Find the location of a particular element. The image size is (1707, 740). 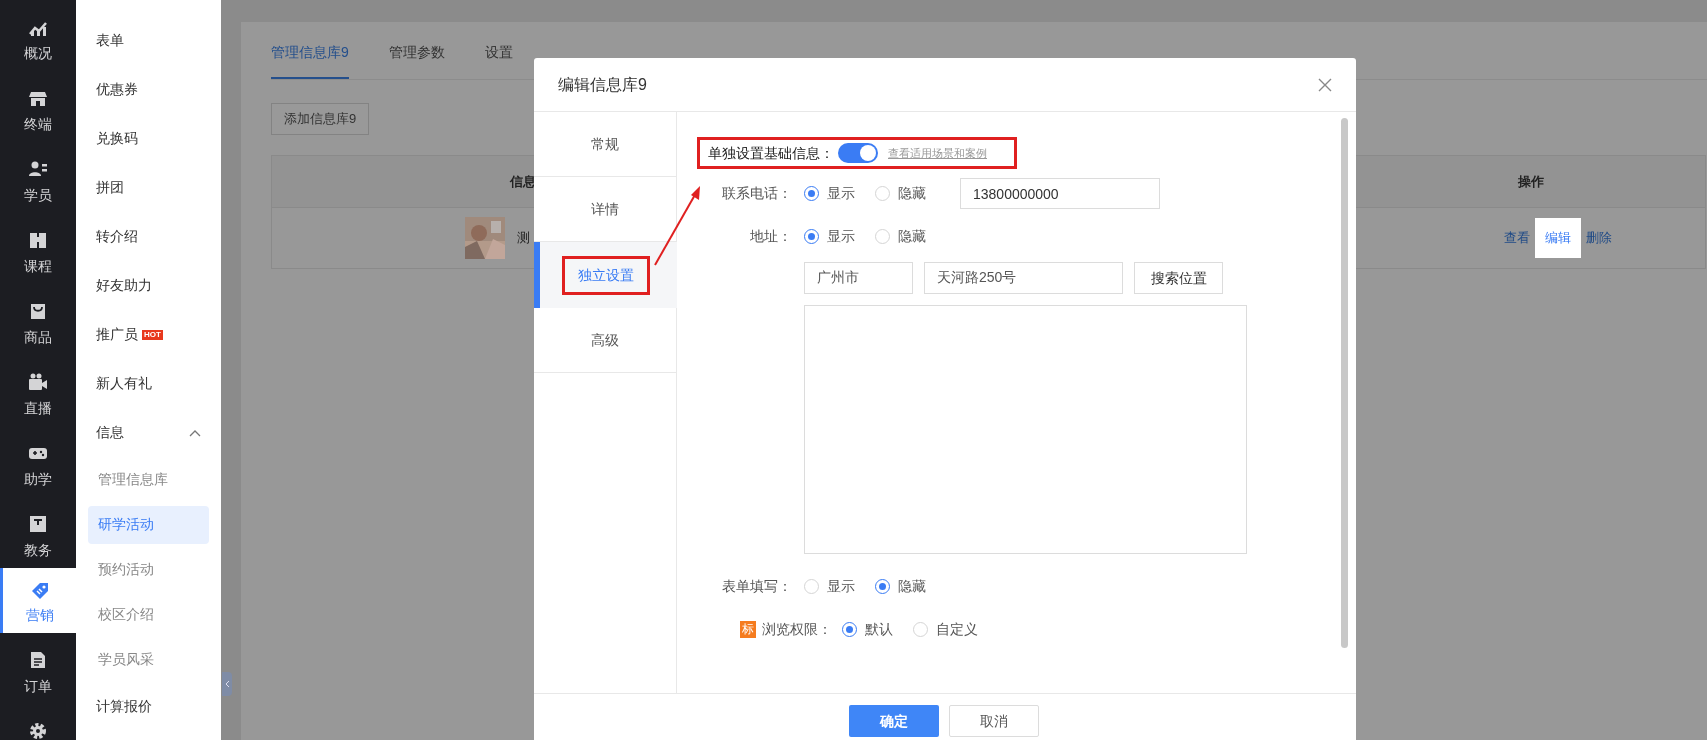

menu-item: 推广员 is located at coordinates (117, 334).